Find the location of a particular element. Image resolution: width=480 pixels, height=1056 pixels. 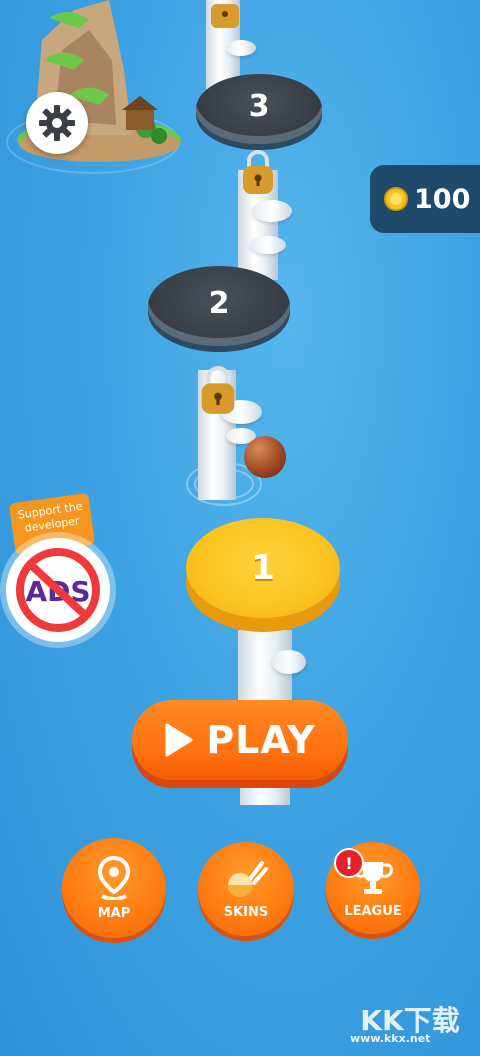

level-number: 2 is located at coordinates (219, 303).